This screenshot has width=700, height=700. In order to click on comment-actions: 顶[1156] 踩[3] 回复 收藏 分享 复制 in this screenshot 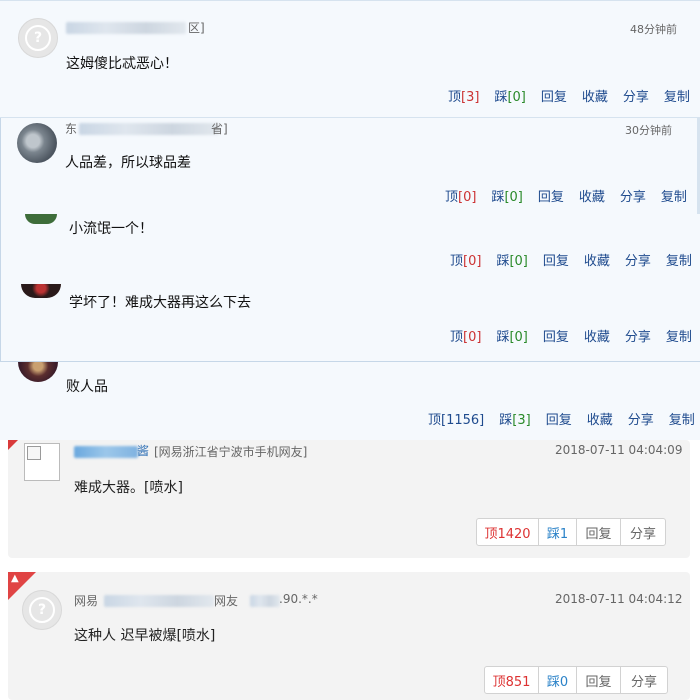, I will do `click(554, 418)`.